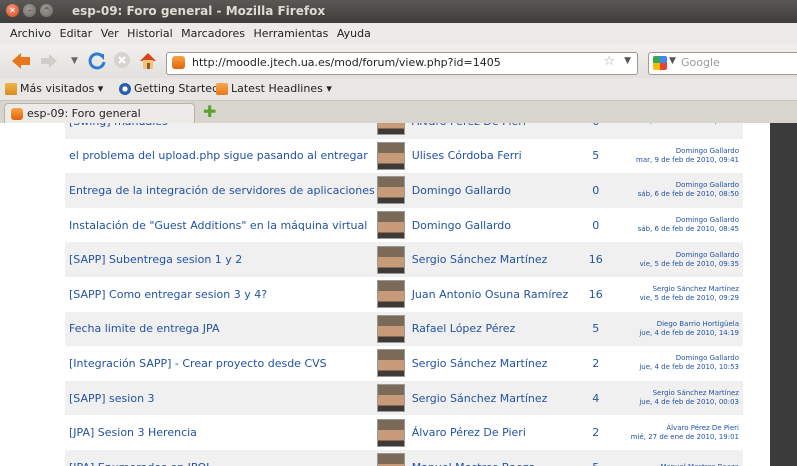 This screenshot has height=466, width=797. Describe the element at coordinates (220, 294) in the screenshot. I see `topic-link: [SAPP] Como entregar sesion 3 y 4?` at that location.